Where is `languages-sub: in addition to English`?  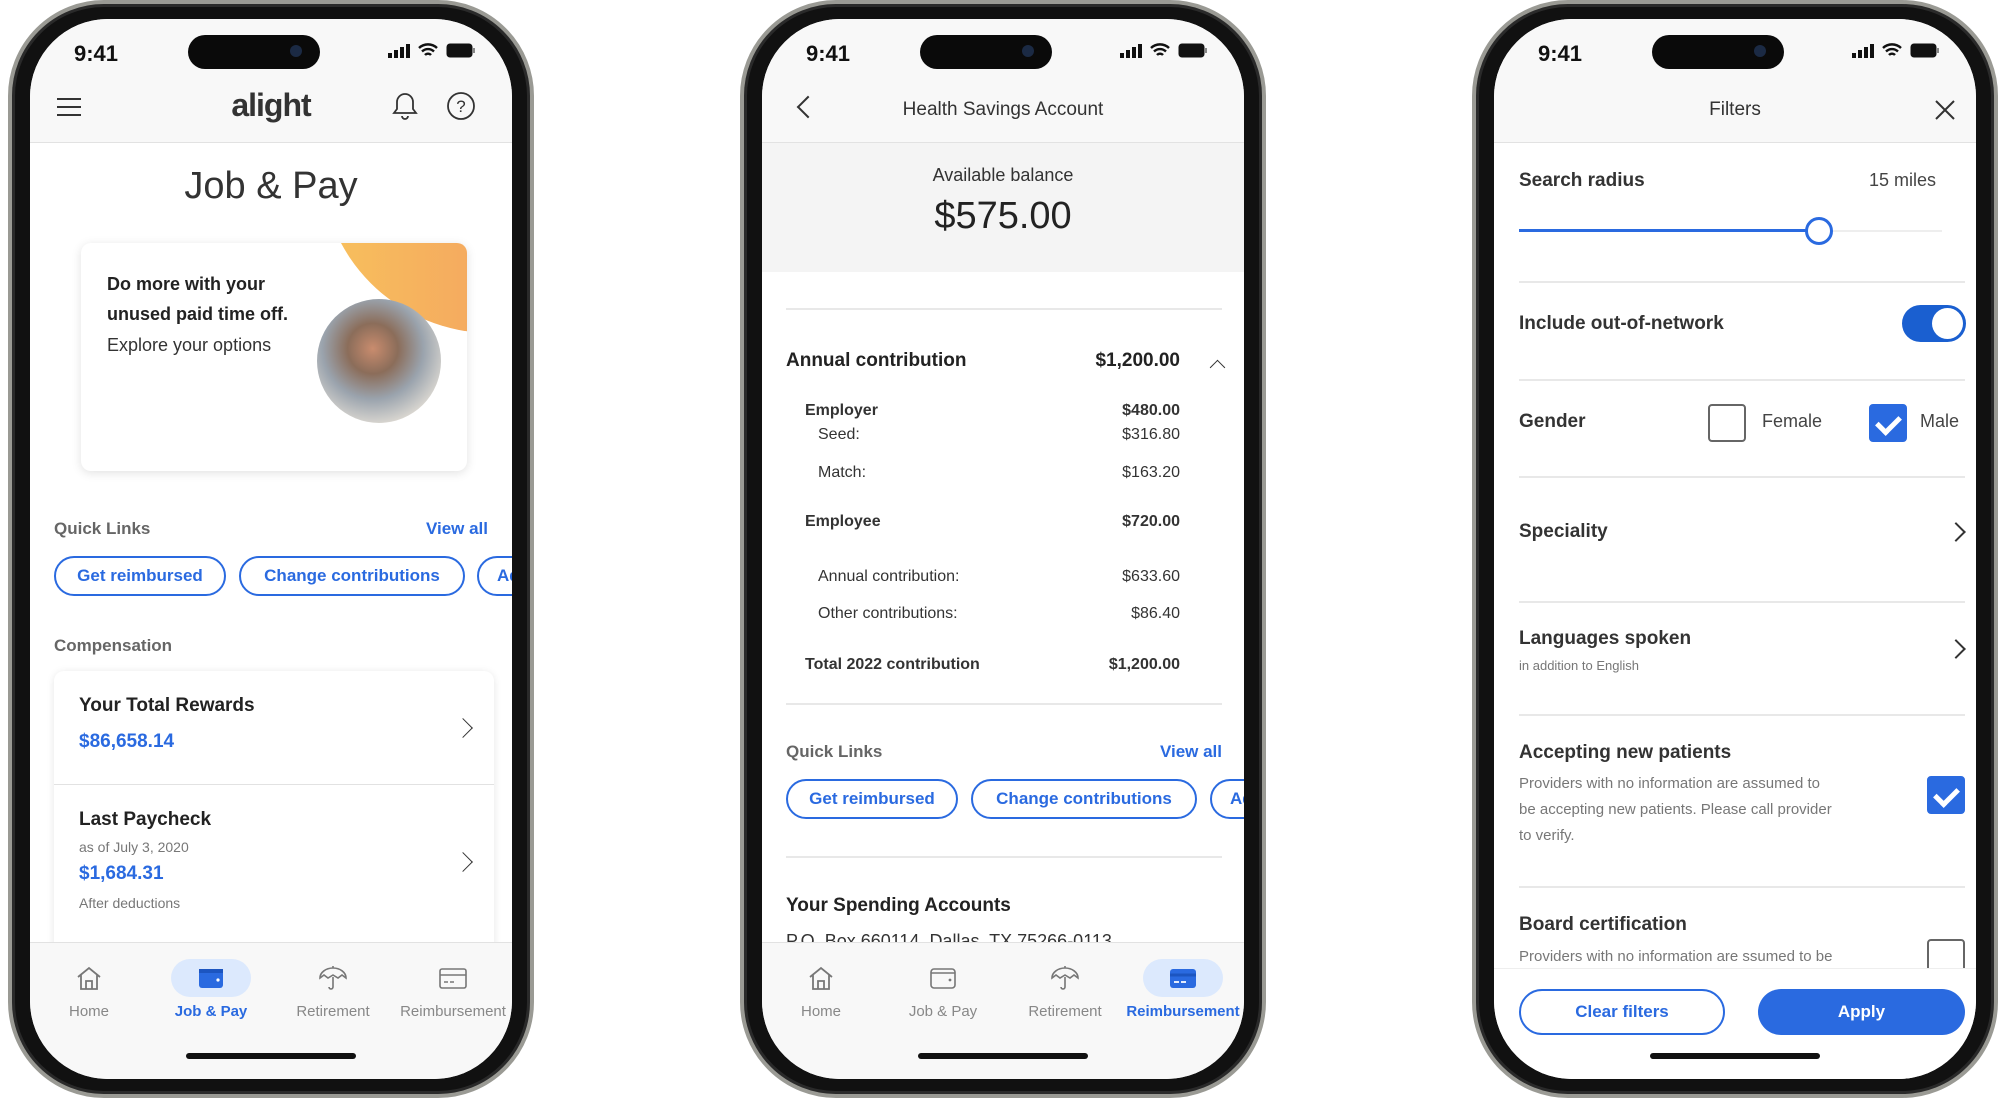
languages-sub: in addition to English is located at coordinates (1579, 665).